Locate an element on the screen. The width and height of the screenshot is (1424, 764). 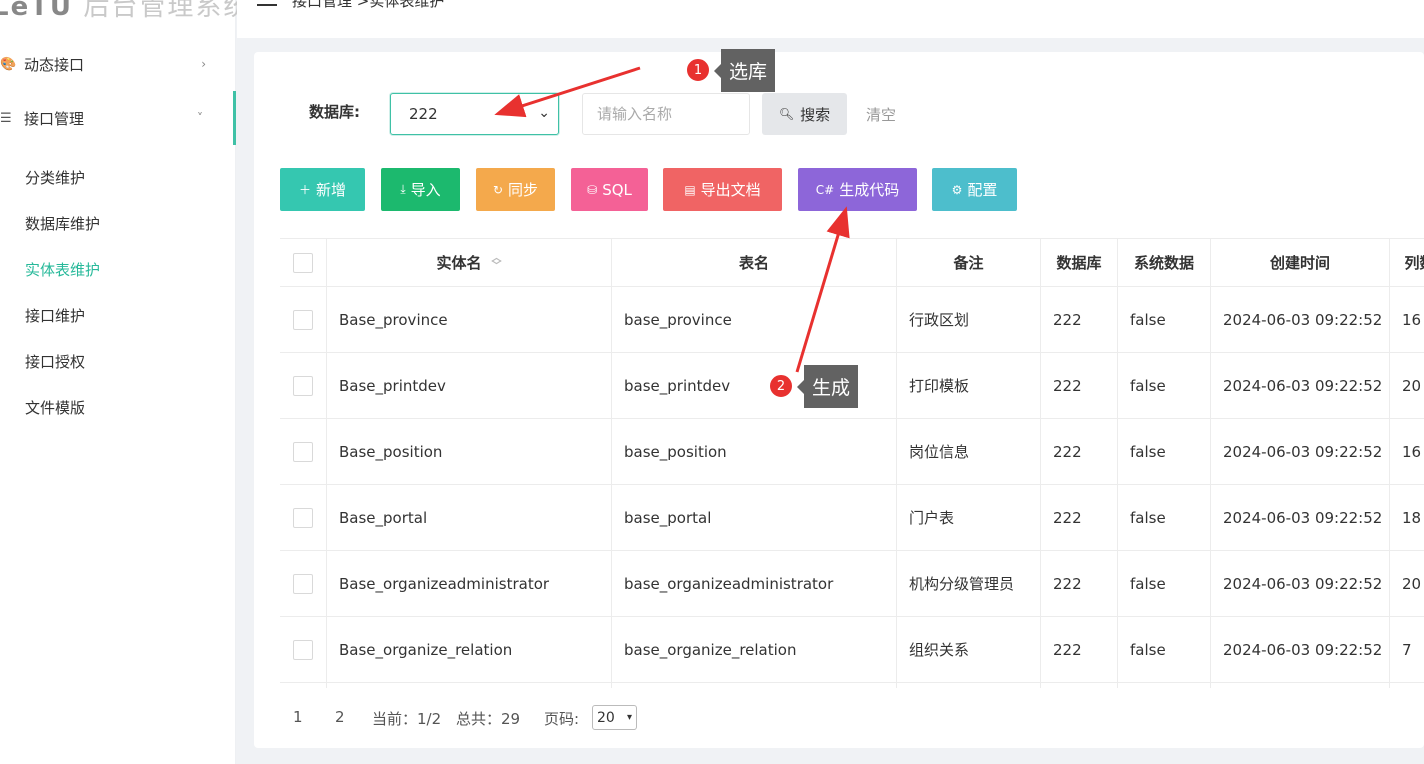
cell-columns: 16 is located at coordinates (1406, 451).